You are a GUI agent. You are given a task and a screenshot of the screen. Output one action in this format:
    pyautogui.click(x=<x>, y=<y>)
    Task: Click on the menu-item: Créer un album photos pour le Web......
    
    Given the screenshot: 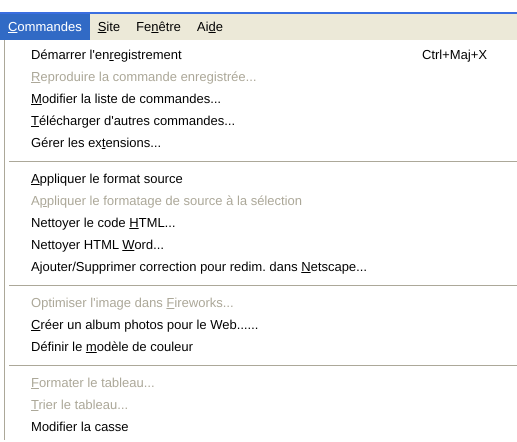 What is the action you would take?
    pyautogui.click(x=261, y=325)
    